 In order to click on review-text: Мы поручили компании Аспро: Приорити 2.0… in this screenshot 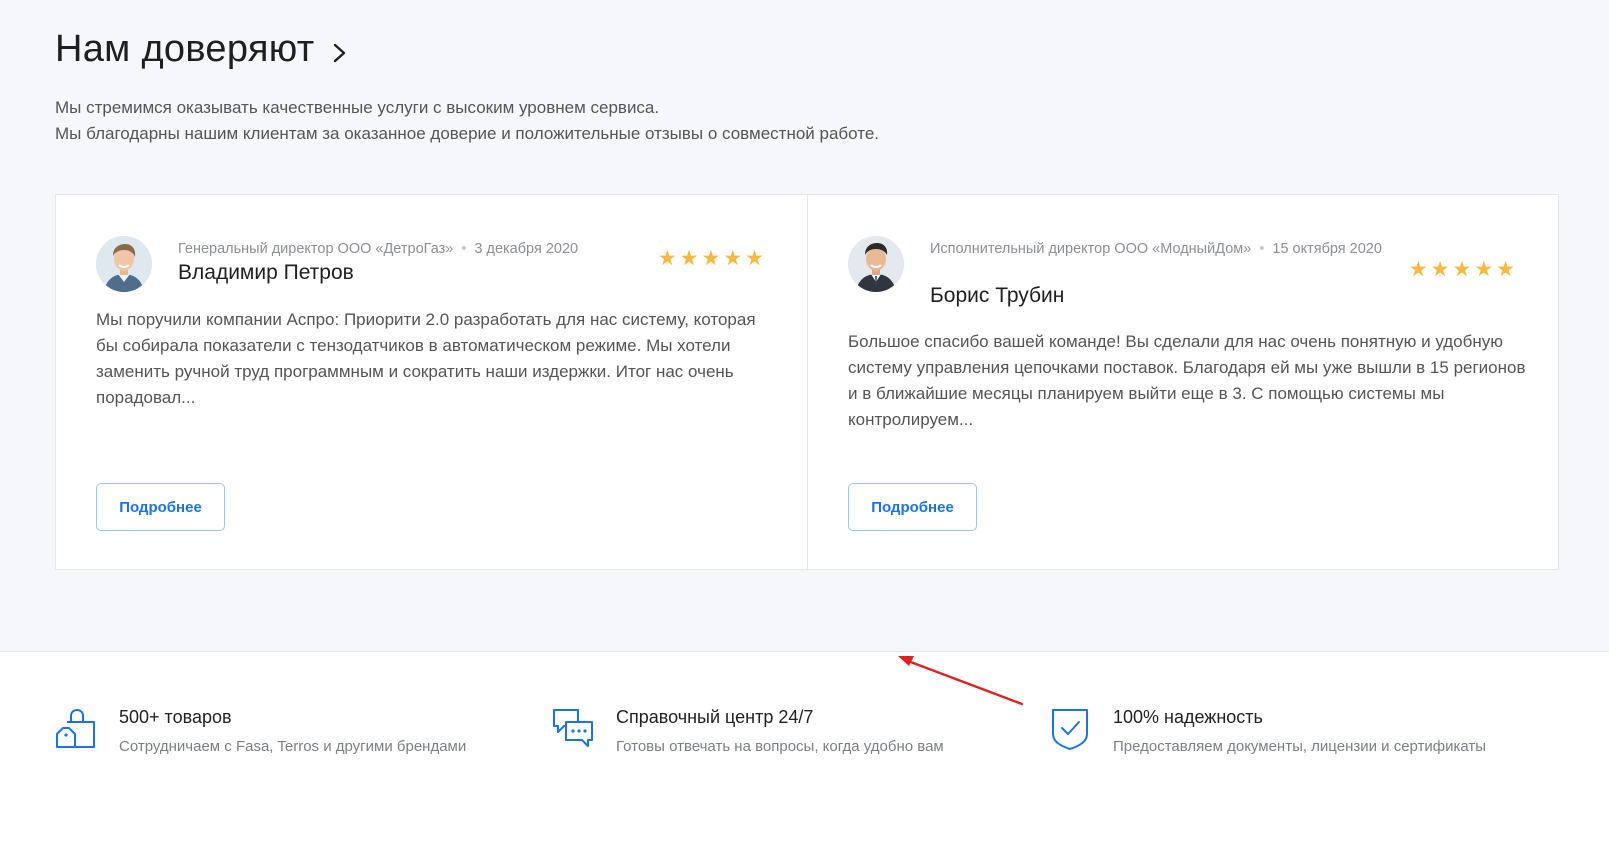, I will do `click(426, 358)`.